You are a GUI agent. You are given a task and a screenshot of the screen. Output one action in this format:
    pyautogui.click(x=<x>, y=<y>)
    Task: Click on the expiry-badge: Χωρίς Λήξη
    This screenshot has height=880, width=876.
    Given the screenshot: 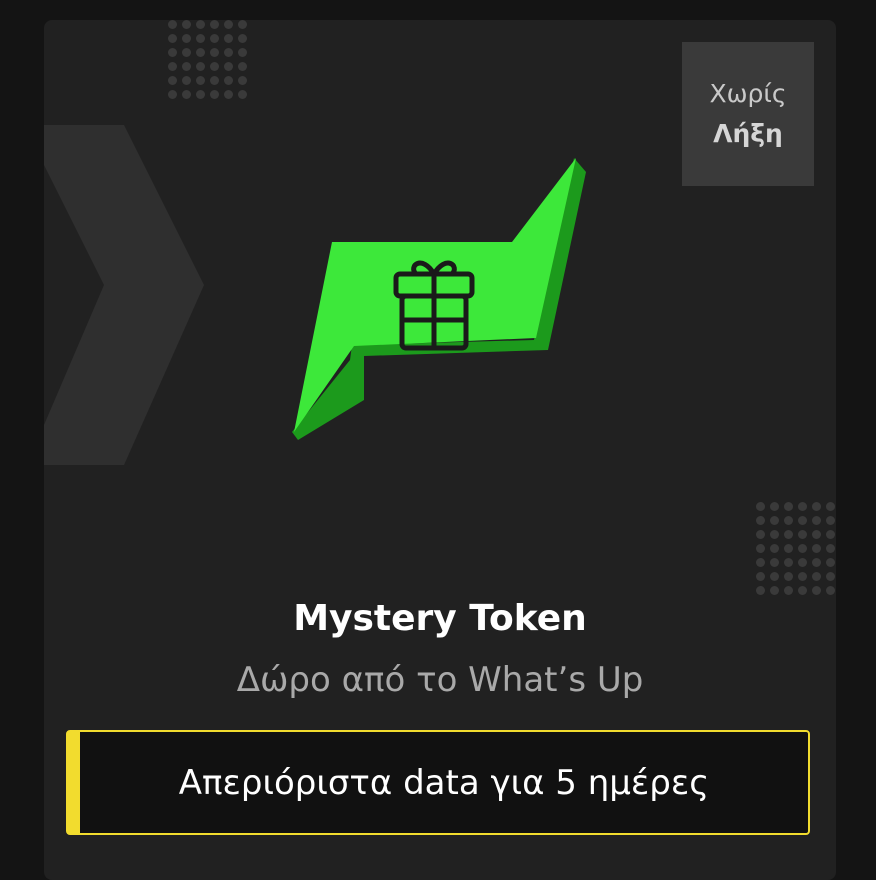 What is the action you would take?
    pyautogui.click(x=748, y=114)
    